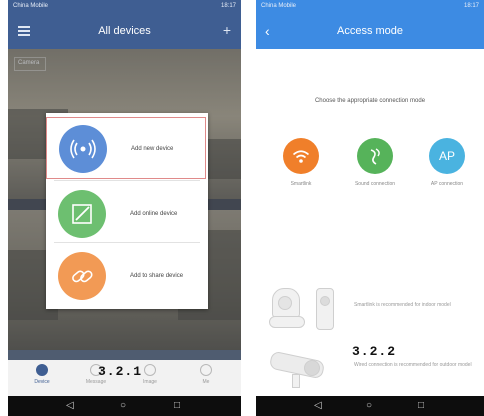 This screenshot has height=416, width=484. What do you see at coordinates (83, 149) in the screenshot?
I see `wifi-signal-icon` at bounding box center [83, 149].